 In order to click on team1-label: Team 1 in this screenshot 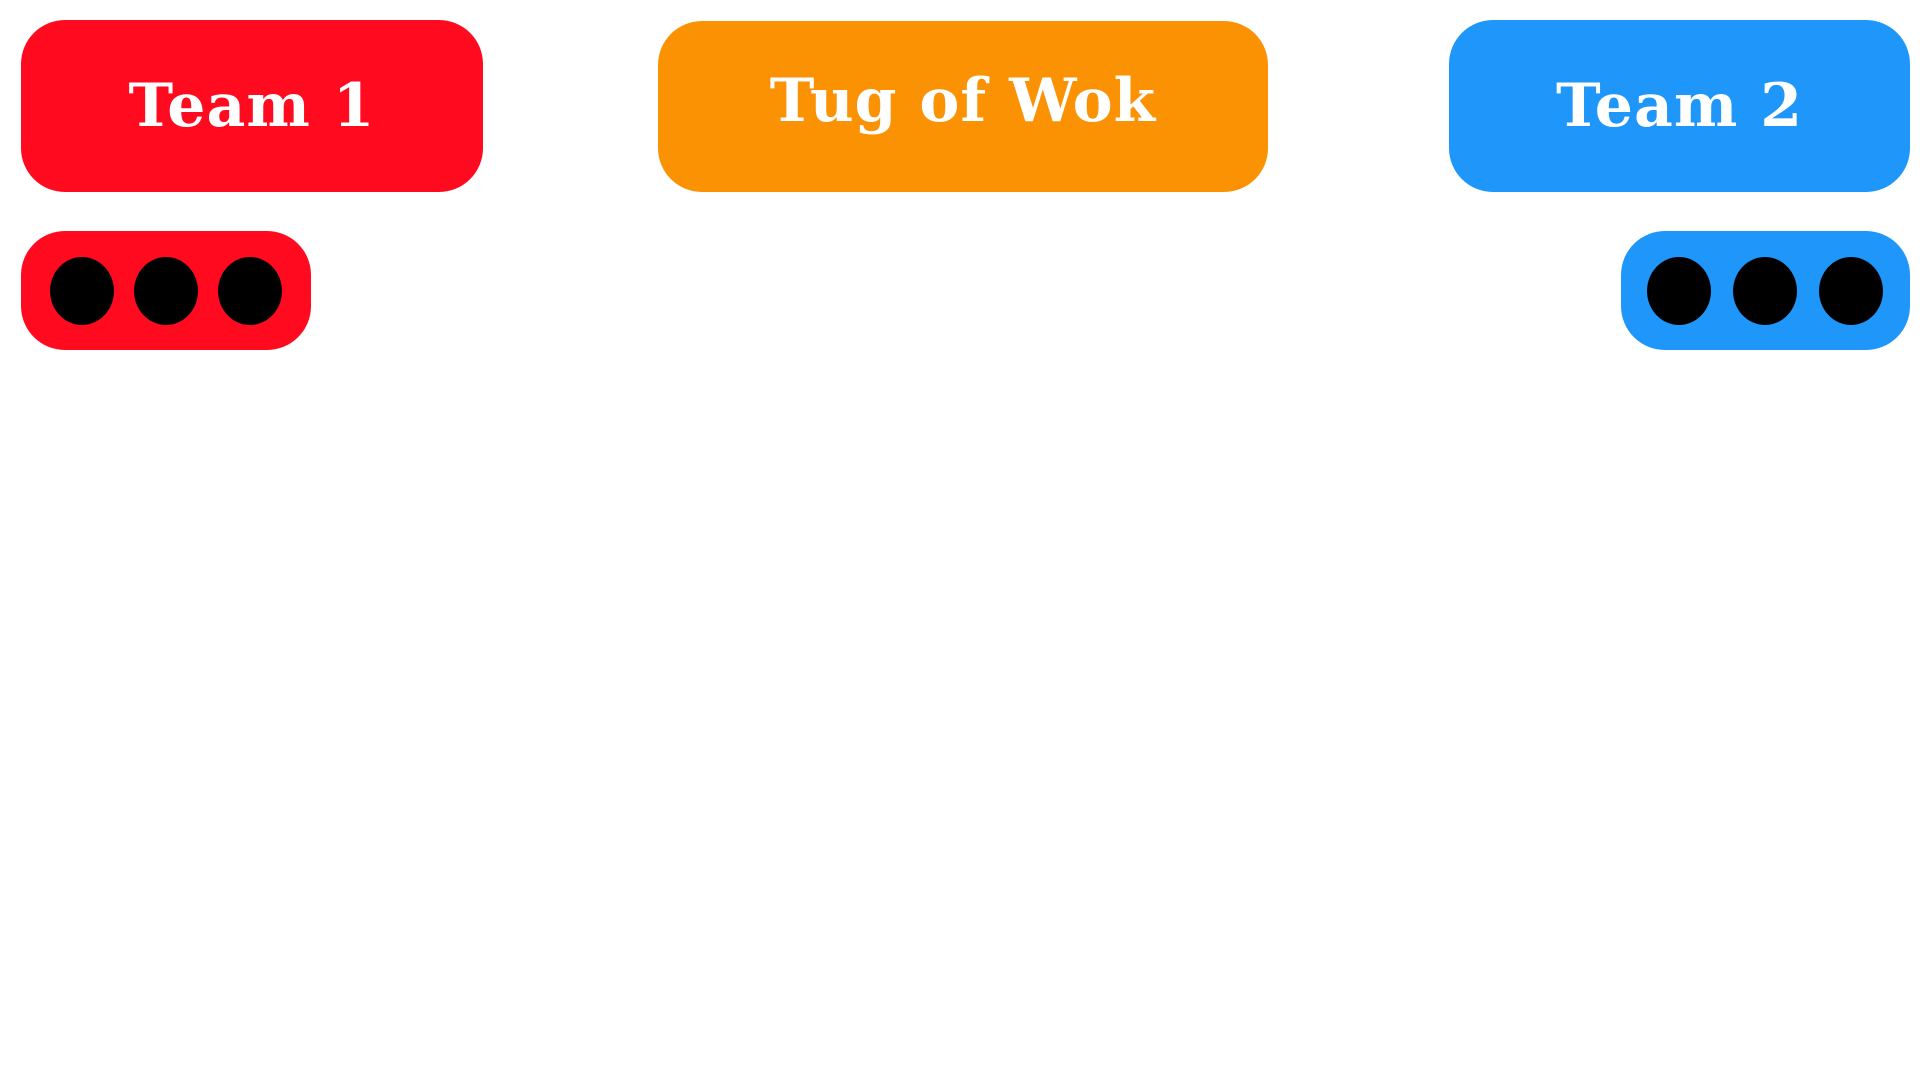, I will do `click(252, 106)`.